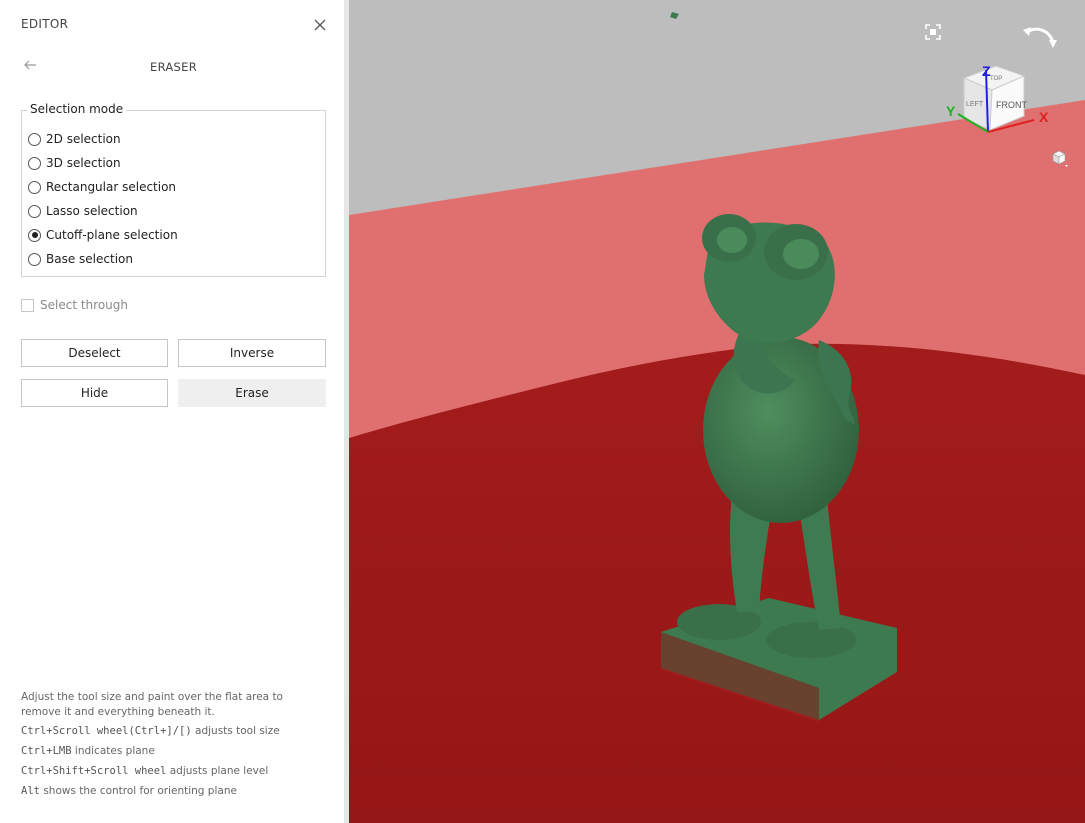 Image resolution: width=1085 pixels, height=823 pixels. What do you see at coordinates (933, 32) in the screenshot?
I see `fit-view-icon` at bounding box center [933, 32].